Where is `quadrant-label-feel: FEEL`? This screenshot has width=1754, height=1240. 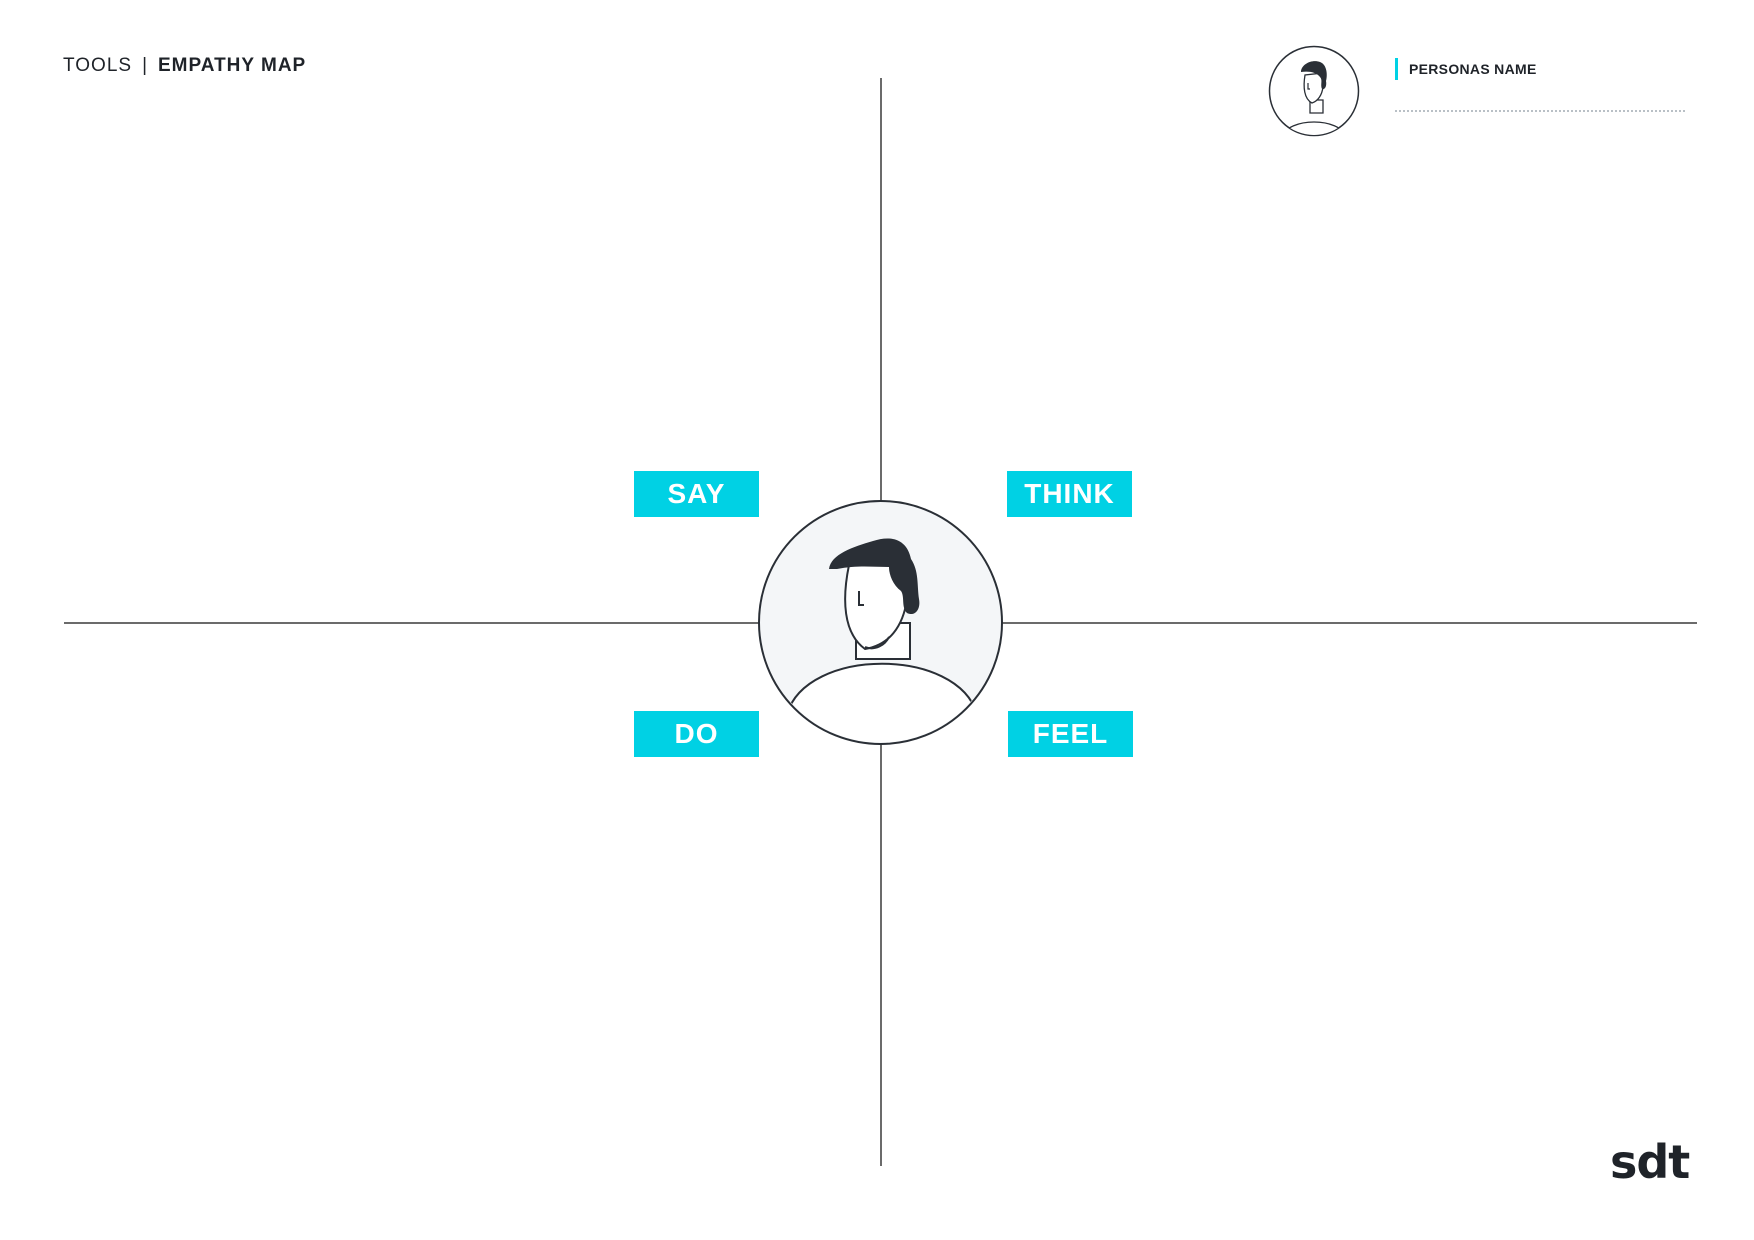 quadrant-label-feel: FEEL is located at coordinates (1070, 734).